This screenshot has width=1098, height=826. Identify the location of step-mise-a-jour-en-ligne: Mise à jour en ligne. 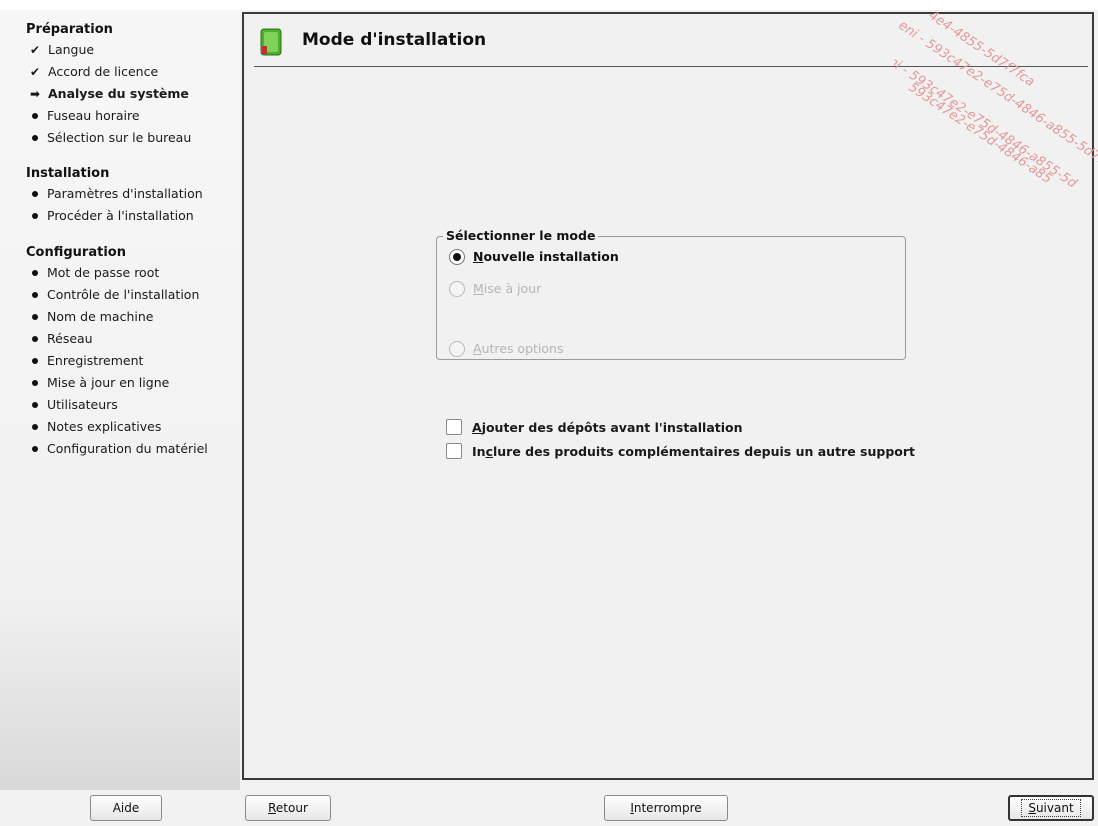
(135, 383).